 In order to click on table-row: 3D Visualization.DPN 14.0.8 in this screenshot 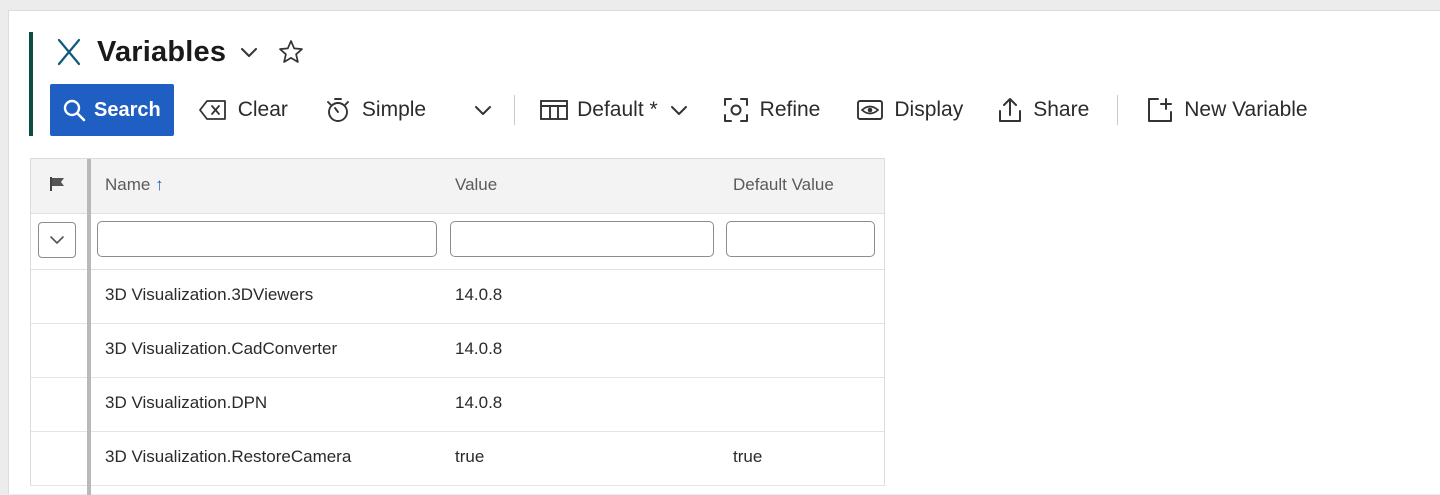, I will do `click(457, 404)`.